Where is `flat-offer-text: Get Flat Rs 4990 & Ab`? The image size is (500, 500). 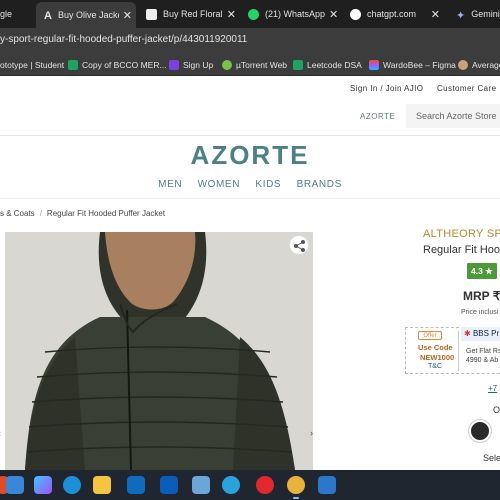
flat-offer-text: Get Flat Rs 4990 & Ab is located at coordinates (483, 356).